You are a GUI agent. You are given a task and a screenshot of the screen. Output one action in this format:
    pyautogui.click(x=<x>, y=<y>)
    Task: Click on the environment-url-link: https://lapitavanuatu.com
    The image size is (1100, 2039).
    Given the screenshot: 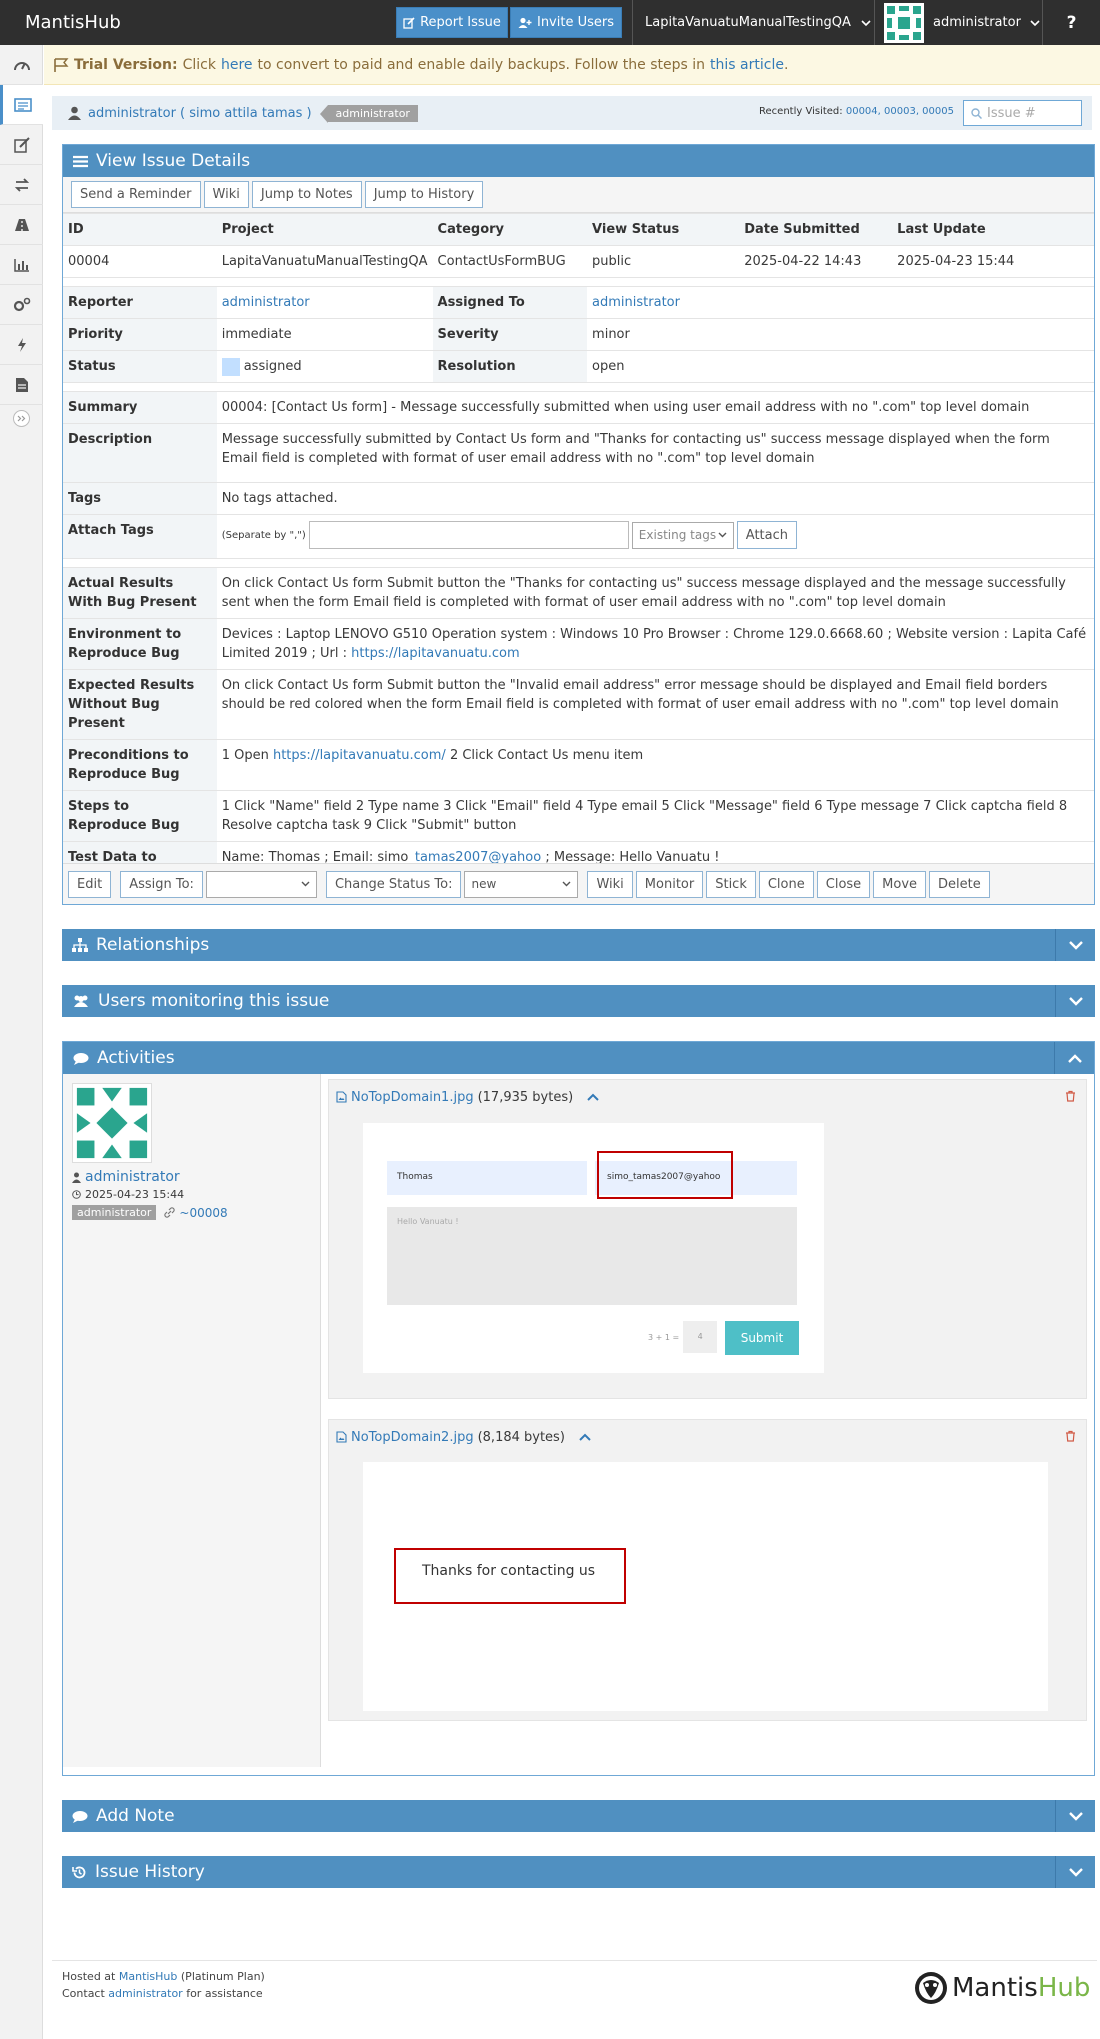 What is the action you would take?
    pyautogui.click(x=435, y=653)
    